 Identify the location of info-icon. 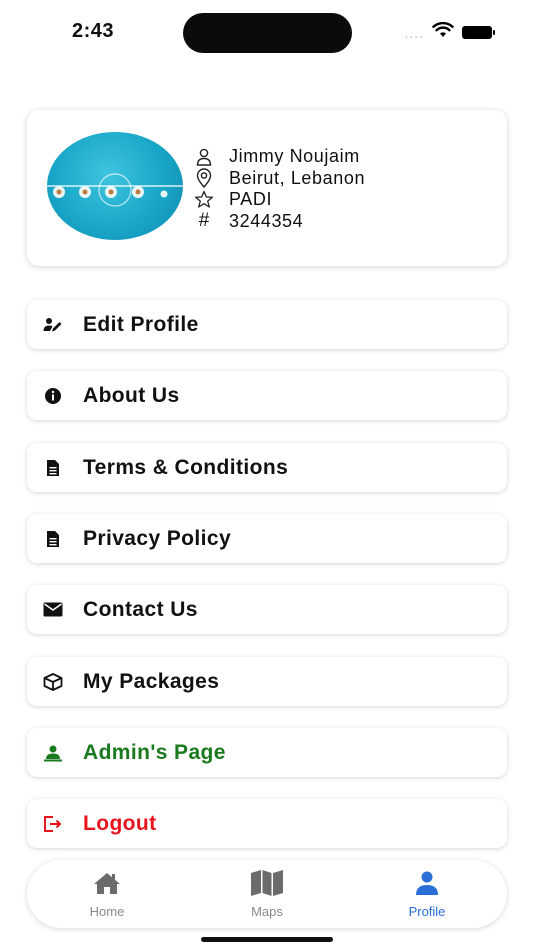
(53, 396).